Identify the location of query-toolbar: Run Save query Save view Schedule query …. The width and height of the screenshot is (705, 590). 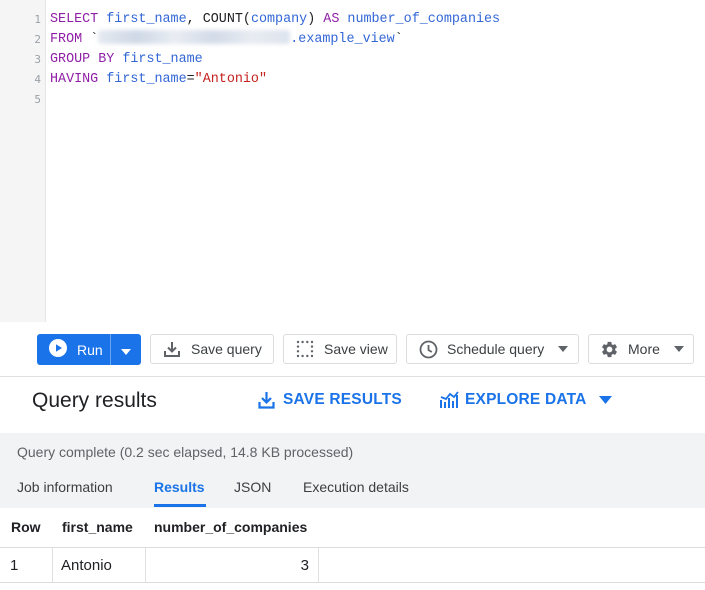
(352, 349).